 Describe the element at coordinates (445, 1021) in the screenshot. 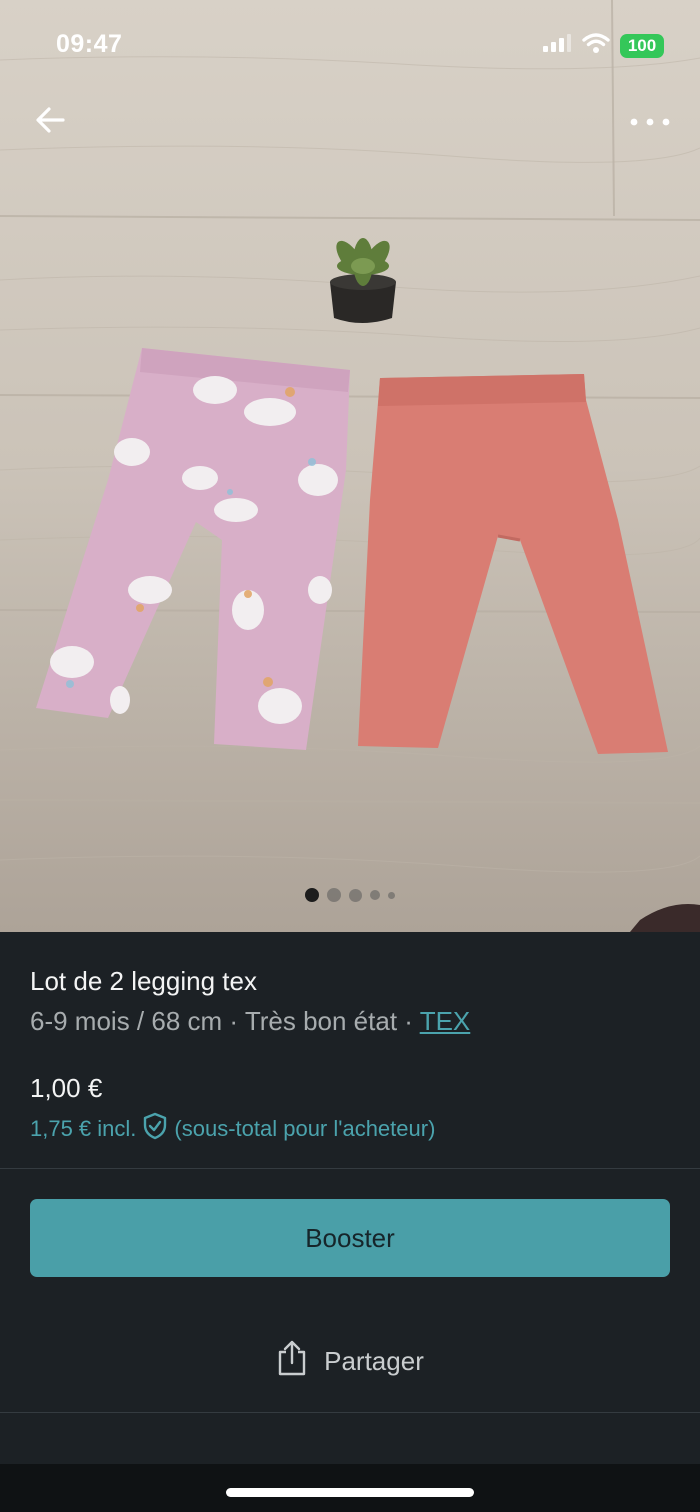

I see `brand-link: TEX` at that location.